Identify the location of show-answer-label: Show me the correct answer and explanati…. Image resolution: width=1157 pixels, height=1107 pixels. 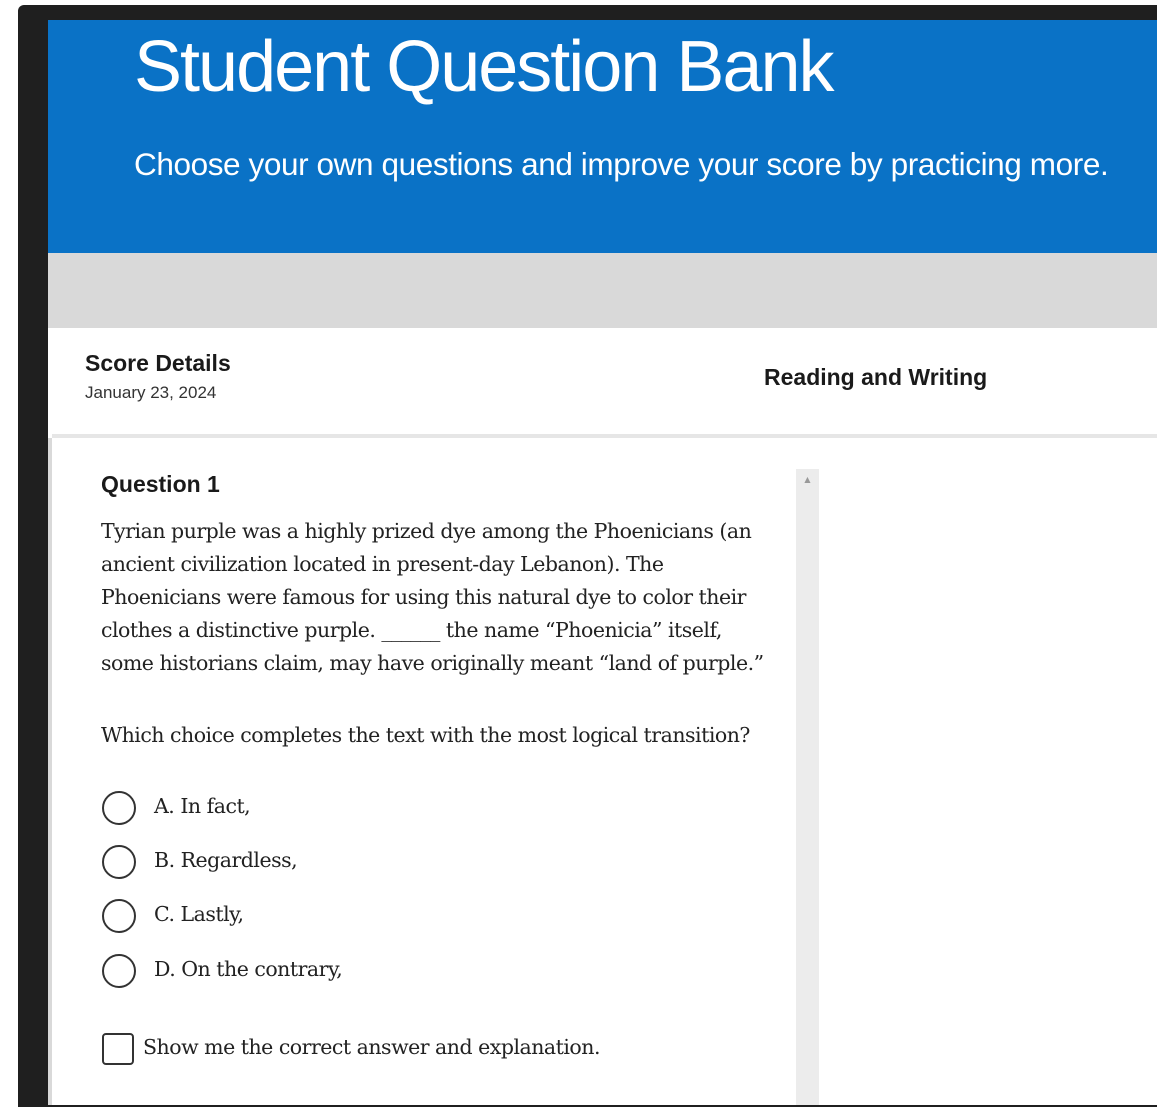
(372, 1047).